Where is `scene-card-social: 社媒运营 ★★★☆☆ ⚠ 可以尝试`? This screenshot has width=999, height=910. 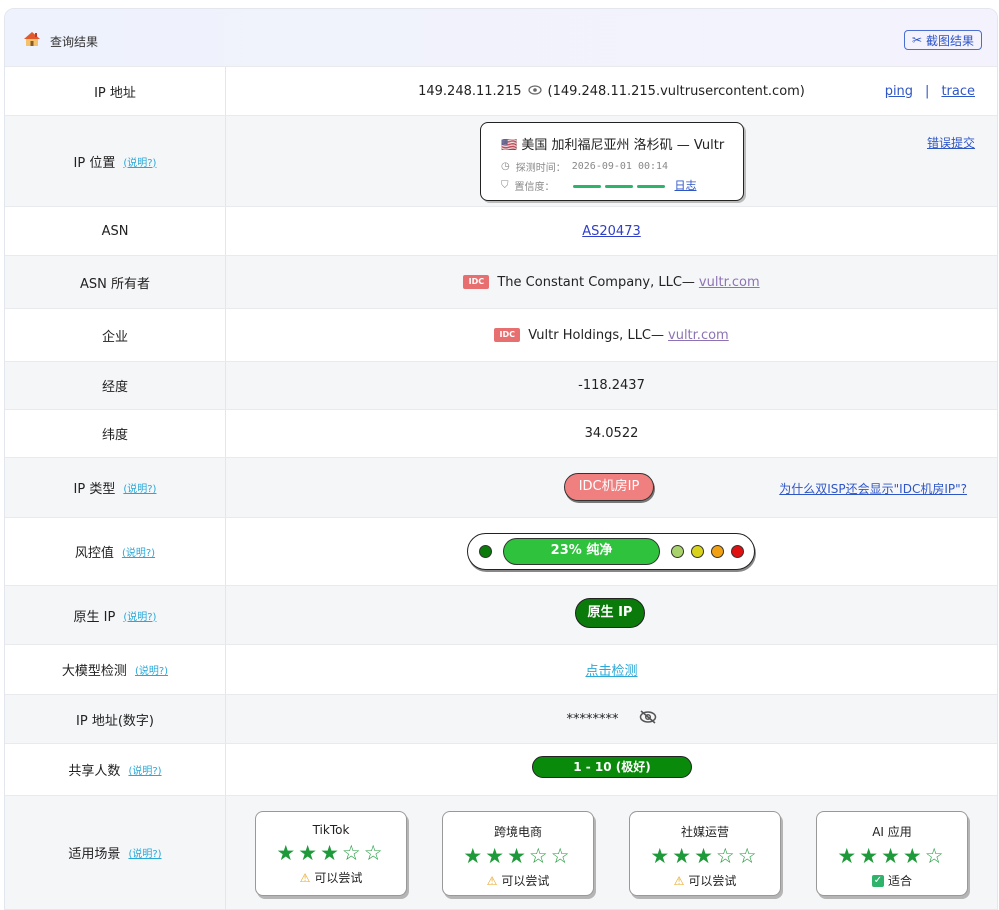 scene-card-social: 社媒运营 ★★★☆☆ ⚠ 可以尝试 is located at coordinates (705, 853).